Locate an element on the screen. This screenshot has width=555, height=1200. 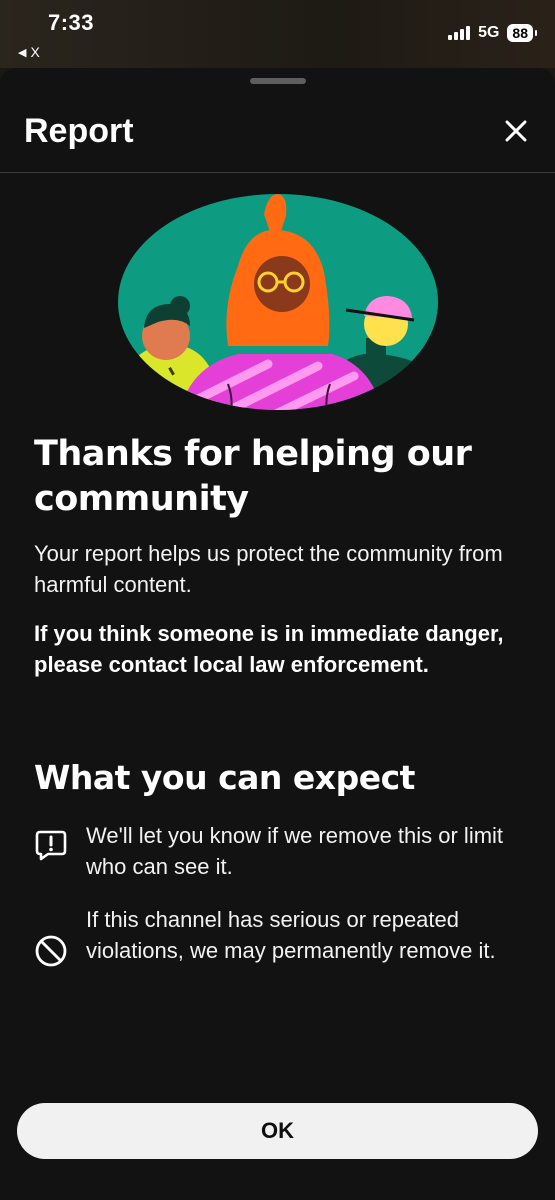
back-triangle-icon: ◀ is located at coordinates (22, 52).